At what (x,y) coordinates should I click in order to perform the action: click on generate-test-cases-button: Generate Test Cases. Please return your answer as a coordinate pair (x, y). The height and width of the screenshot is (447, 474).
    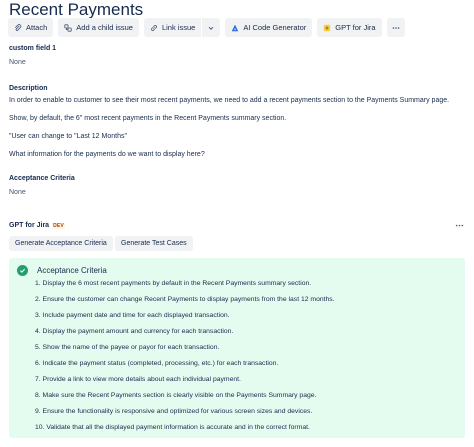
    Looking at the image, I should click on (154, 243).